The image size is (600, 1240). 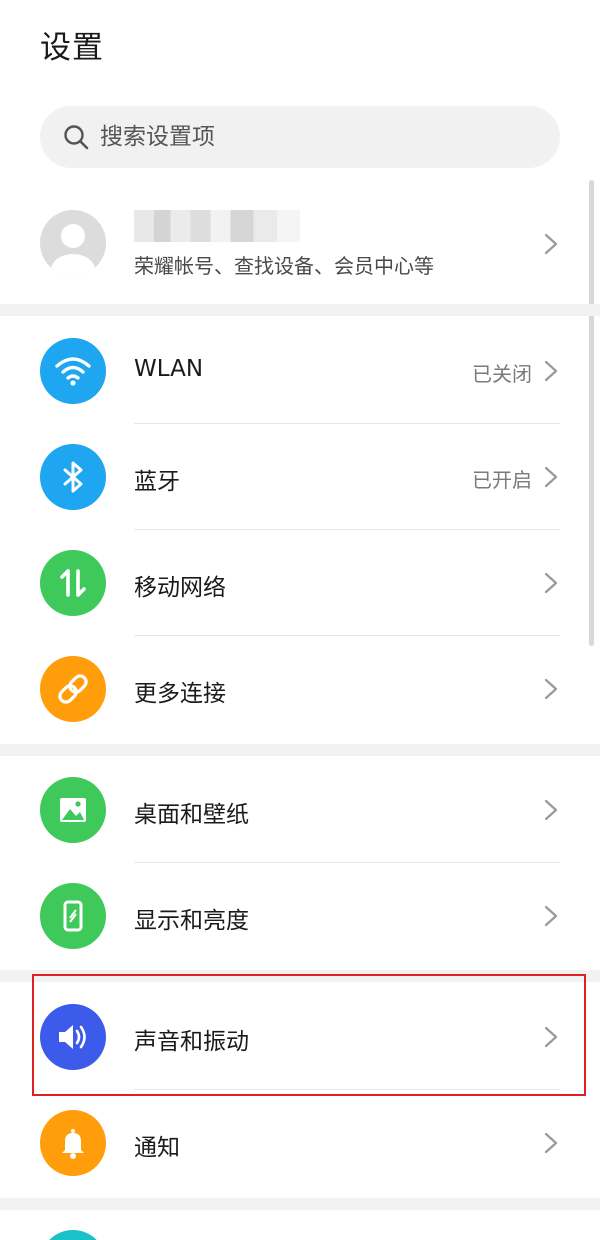 What do you see at coordinates (73, 583) in the screenshot?
I see `mobile-data-icon` at bounding box center [73, 583].